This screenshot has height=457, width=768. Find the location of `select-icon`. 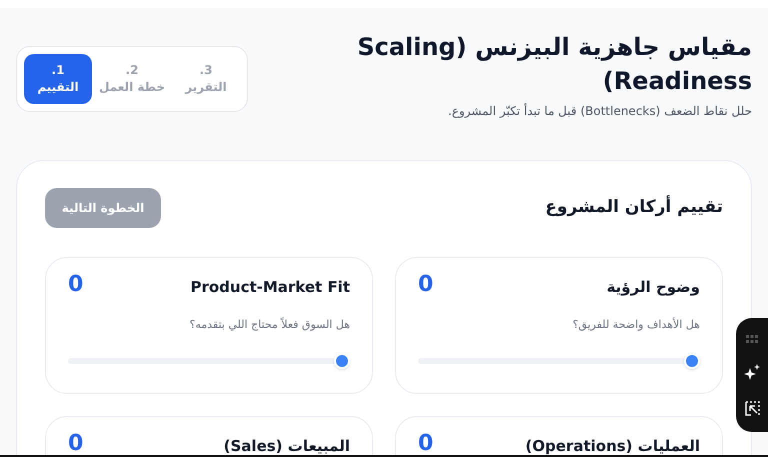

select-icon is located at coordinates (752, 408).